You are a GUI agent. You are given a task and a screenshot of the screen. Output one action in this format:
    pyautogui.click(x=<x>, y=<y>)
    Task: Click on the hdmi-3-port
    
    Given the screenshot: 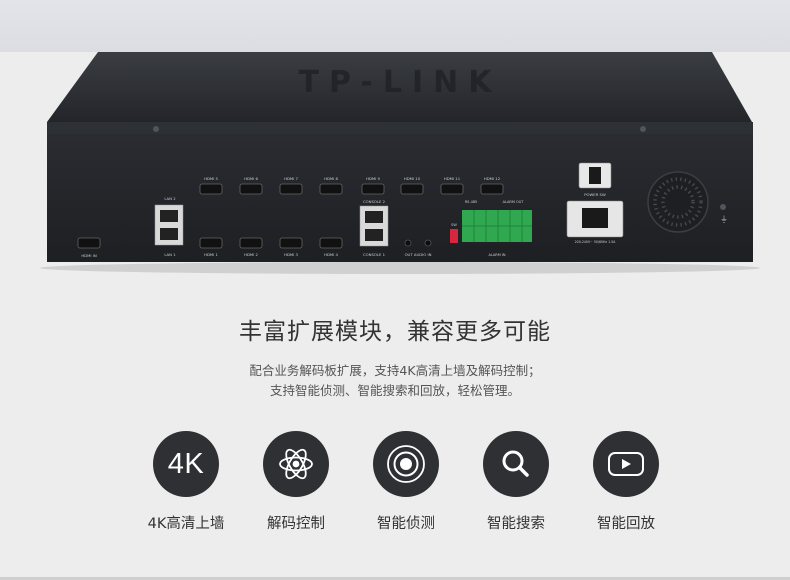 What is the action you would take?
    pyautogui.click(x=291, y=243)
    